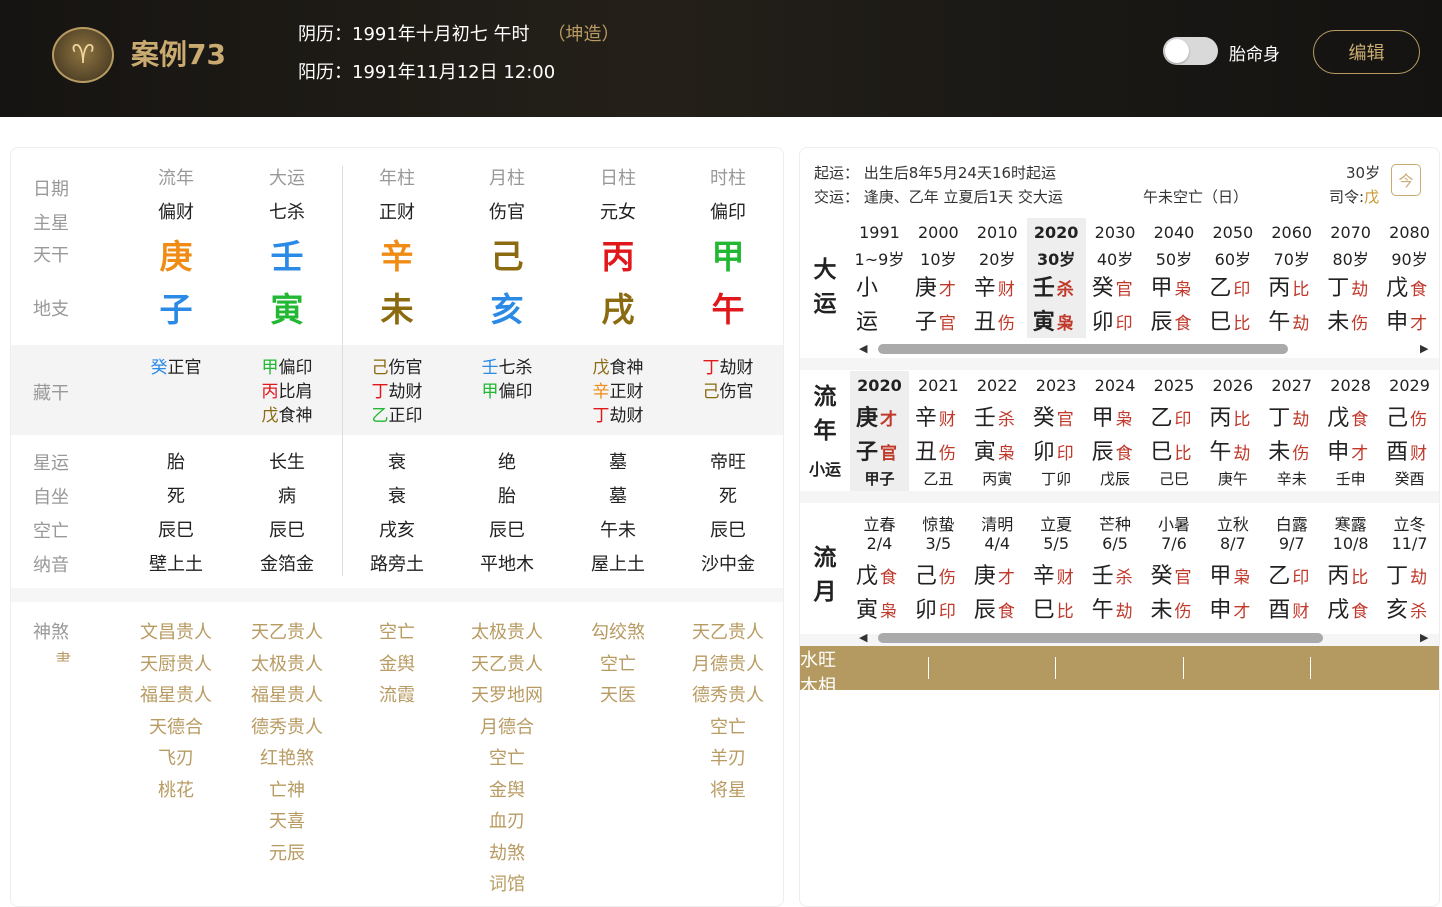  I want to click on dayun-age: 80岁, so click(1350, 258).